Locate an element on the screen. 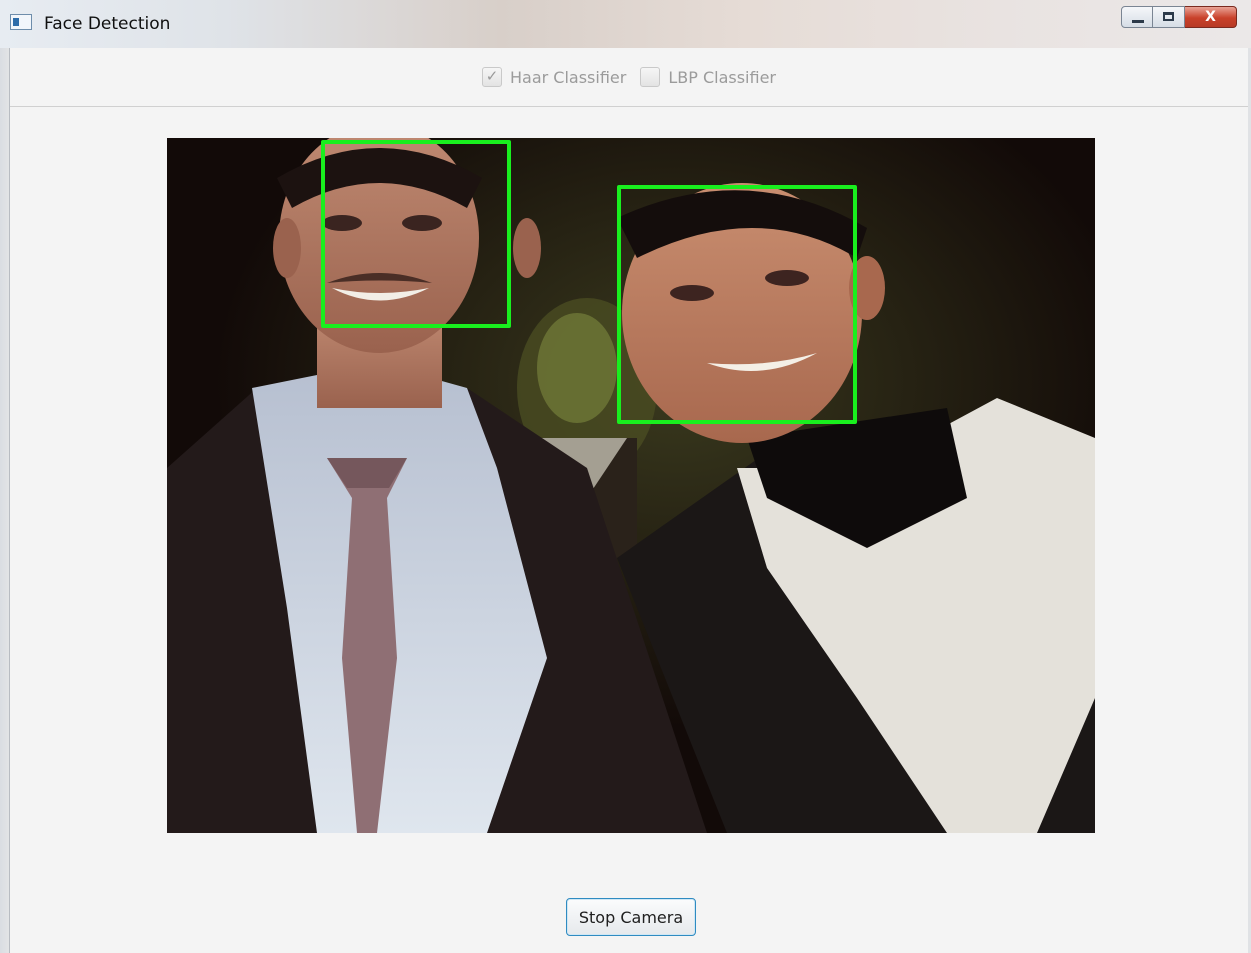  close-icon: X is located at coordinates (1210, 17).